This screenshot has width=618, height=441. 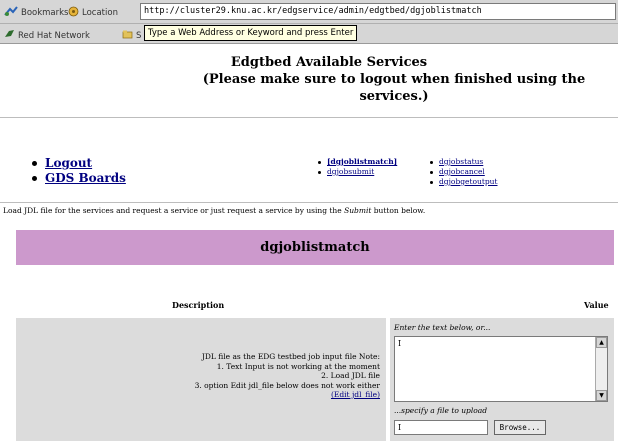 What do you see at coordinates (68, 163) in the screenshot?
I see `logout-link: Logout` at bounding box center [68, 163].